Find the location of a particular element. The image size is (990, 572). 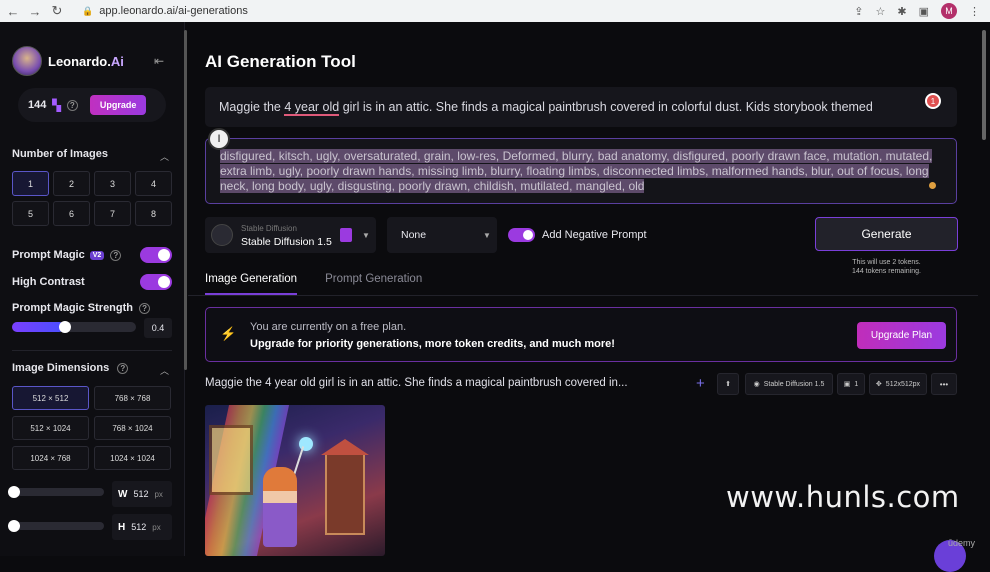

high-contrast-toggle is located at coordinates (156, 282).